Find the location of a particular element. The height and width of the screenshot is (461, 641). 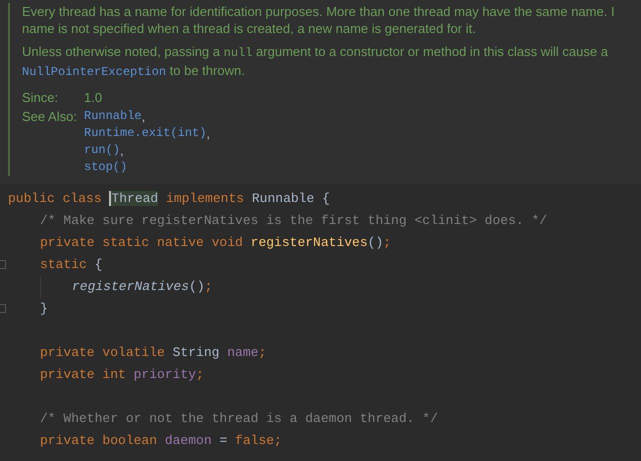

doc-link: run() is located at coordinates (102, 150).